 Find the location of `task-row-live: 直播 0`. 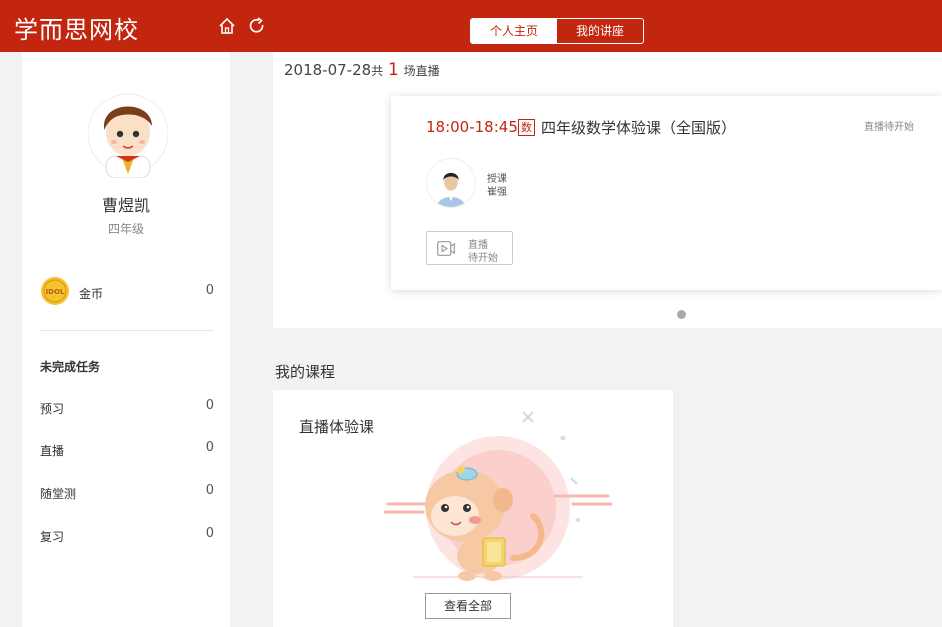

task-row-live: 直播 0 is located at coordinates (127, 451).